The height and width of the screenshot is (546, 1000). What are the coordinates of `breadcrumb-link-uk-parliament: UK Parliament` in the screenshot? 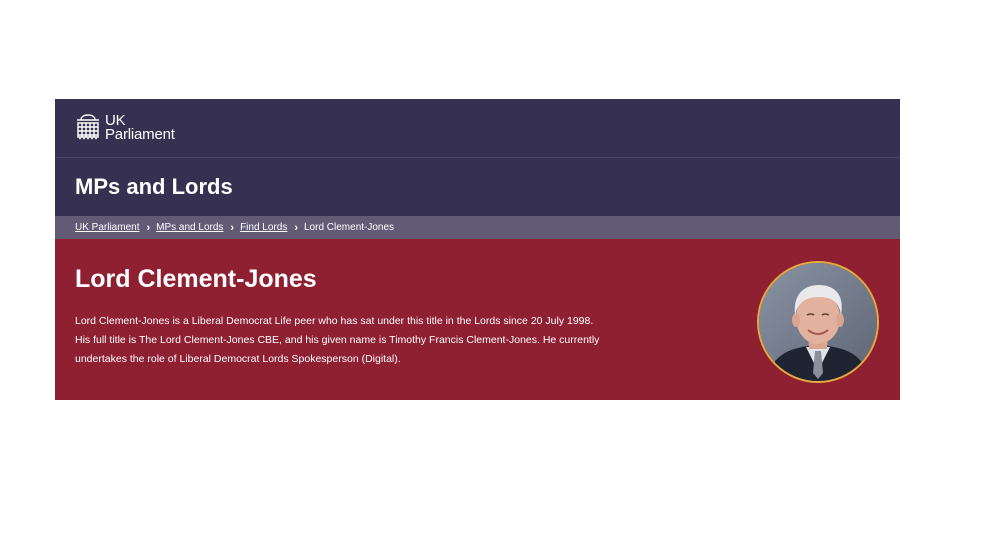 It's located at (107, 227).